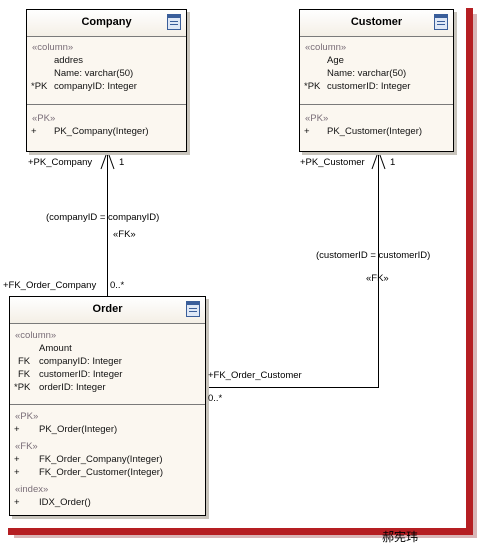  Describe the element at coordinates (215, 398) in the screenshot. I see `order-customer-multiplicity-label: 0..*` at that location.